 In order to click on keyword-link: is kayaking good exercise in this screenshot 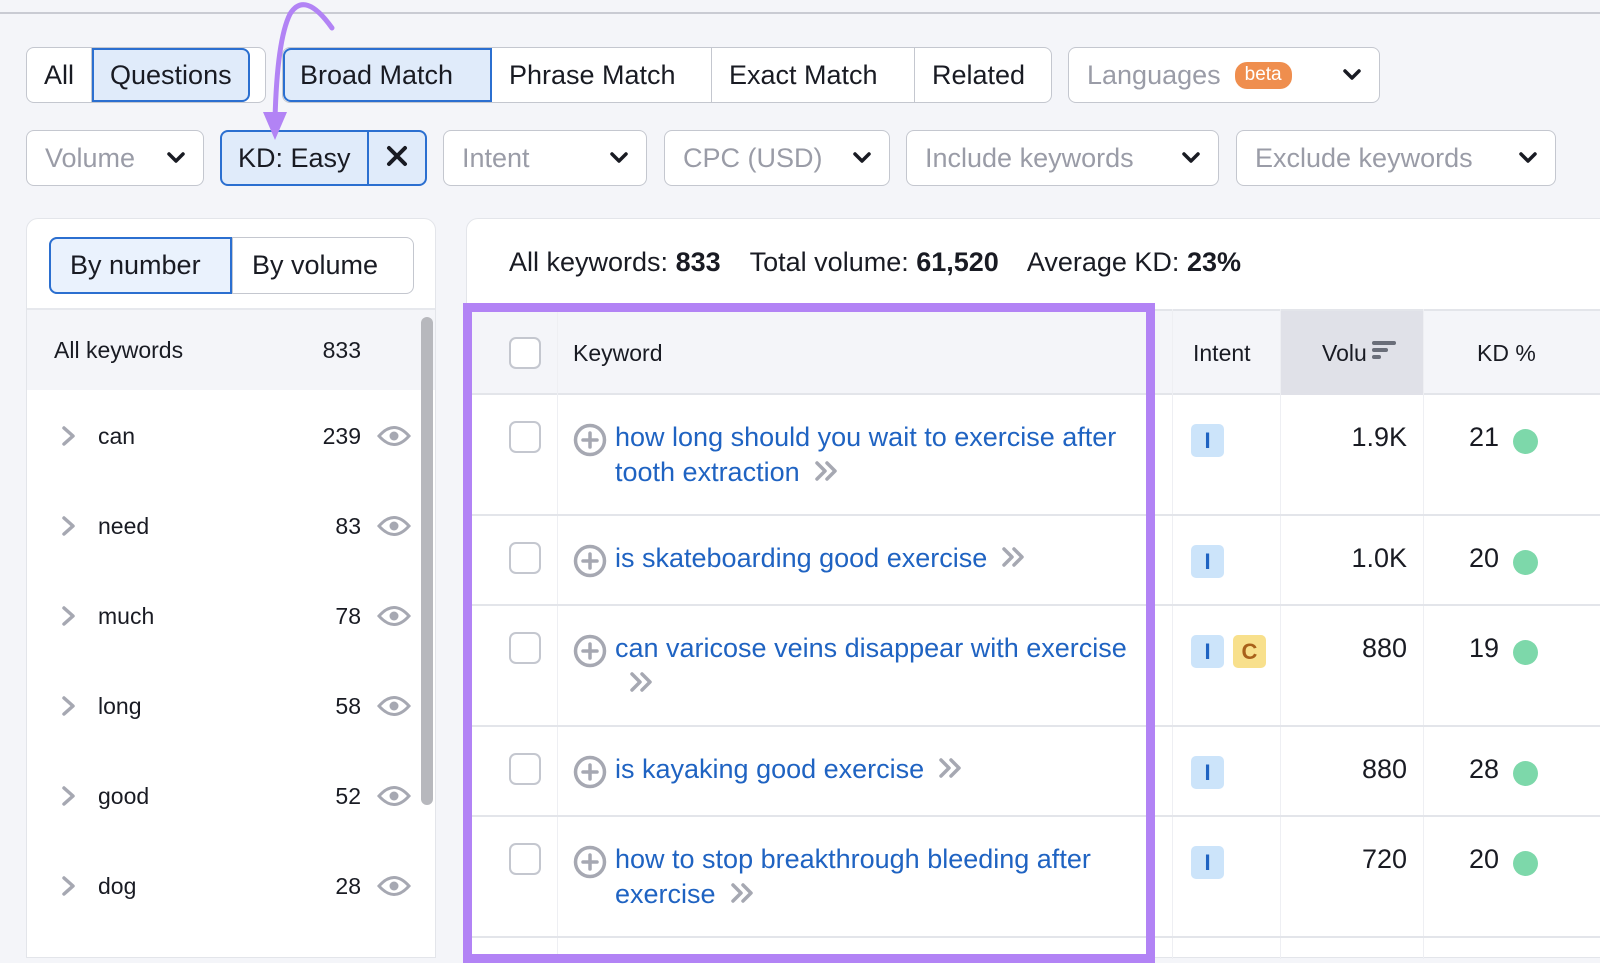, I will do `click(880, 770)`.